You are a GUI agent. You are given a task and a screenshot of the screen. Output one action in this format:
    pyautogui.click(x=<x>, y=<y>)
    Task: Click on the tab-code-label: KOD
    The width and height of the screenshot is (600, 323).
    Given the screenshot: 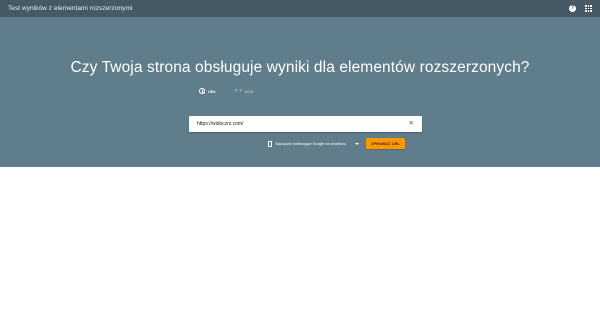 What is the action you would take?
    pyautogui.click(x=249, y=91)
    